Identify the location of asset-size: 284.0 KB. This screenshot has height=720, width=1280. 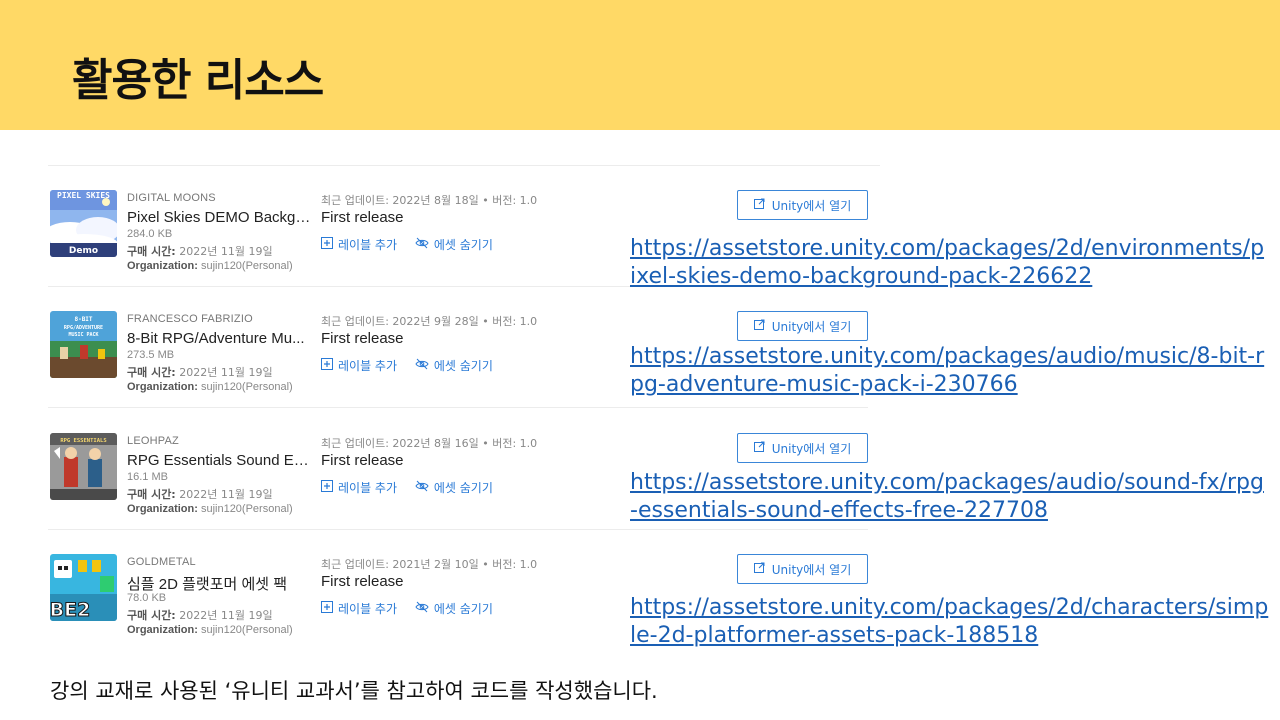
(150, 234).